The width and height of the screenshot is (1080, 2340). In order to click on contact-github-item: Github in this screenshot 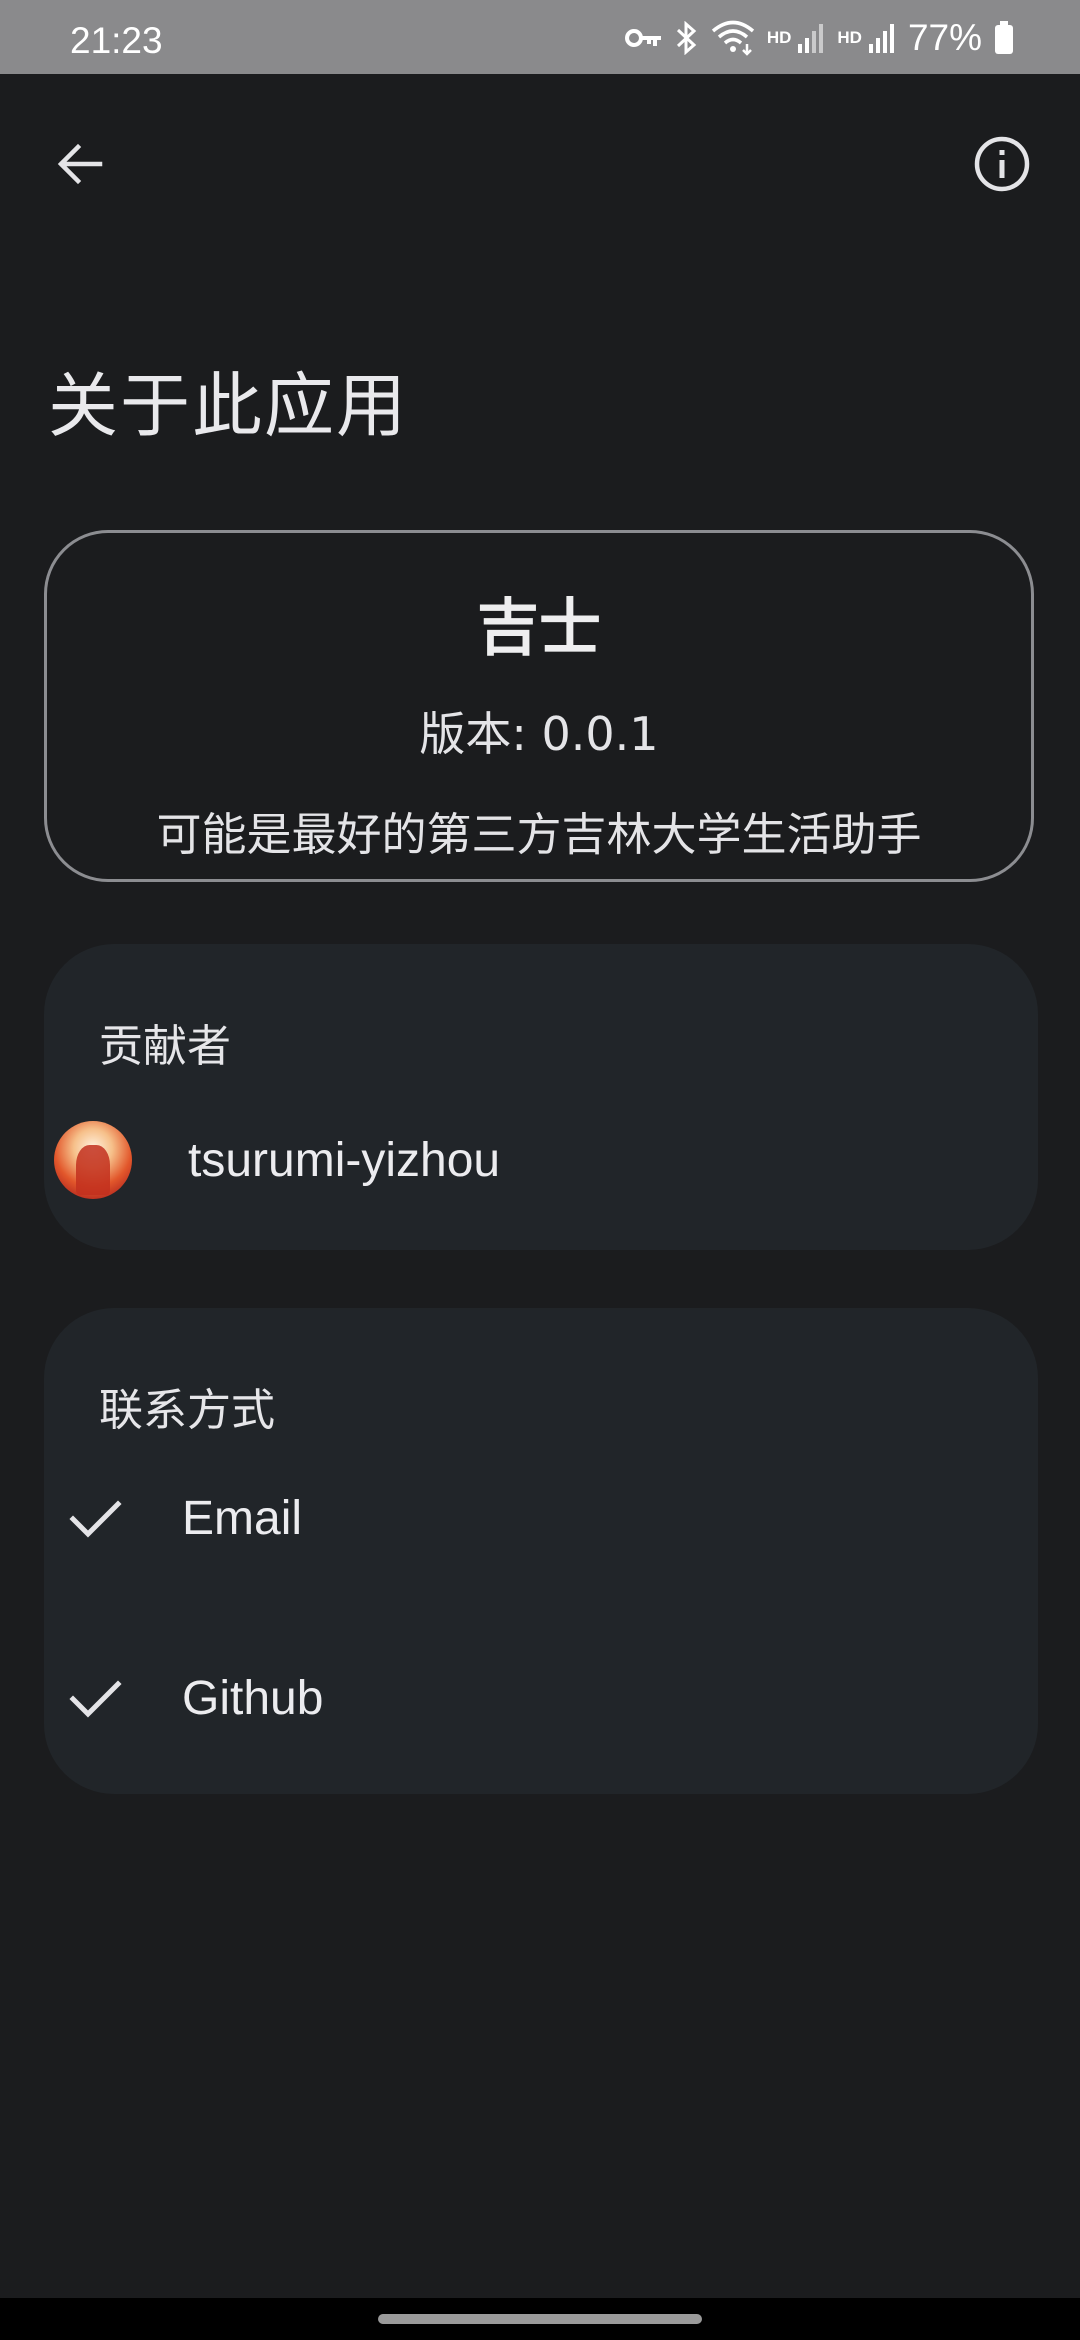, I will do `click(494, 1698)`.